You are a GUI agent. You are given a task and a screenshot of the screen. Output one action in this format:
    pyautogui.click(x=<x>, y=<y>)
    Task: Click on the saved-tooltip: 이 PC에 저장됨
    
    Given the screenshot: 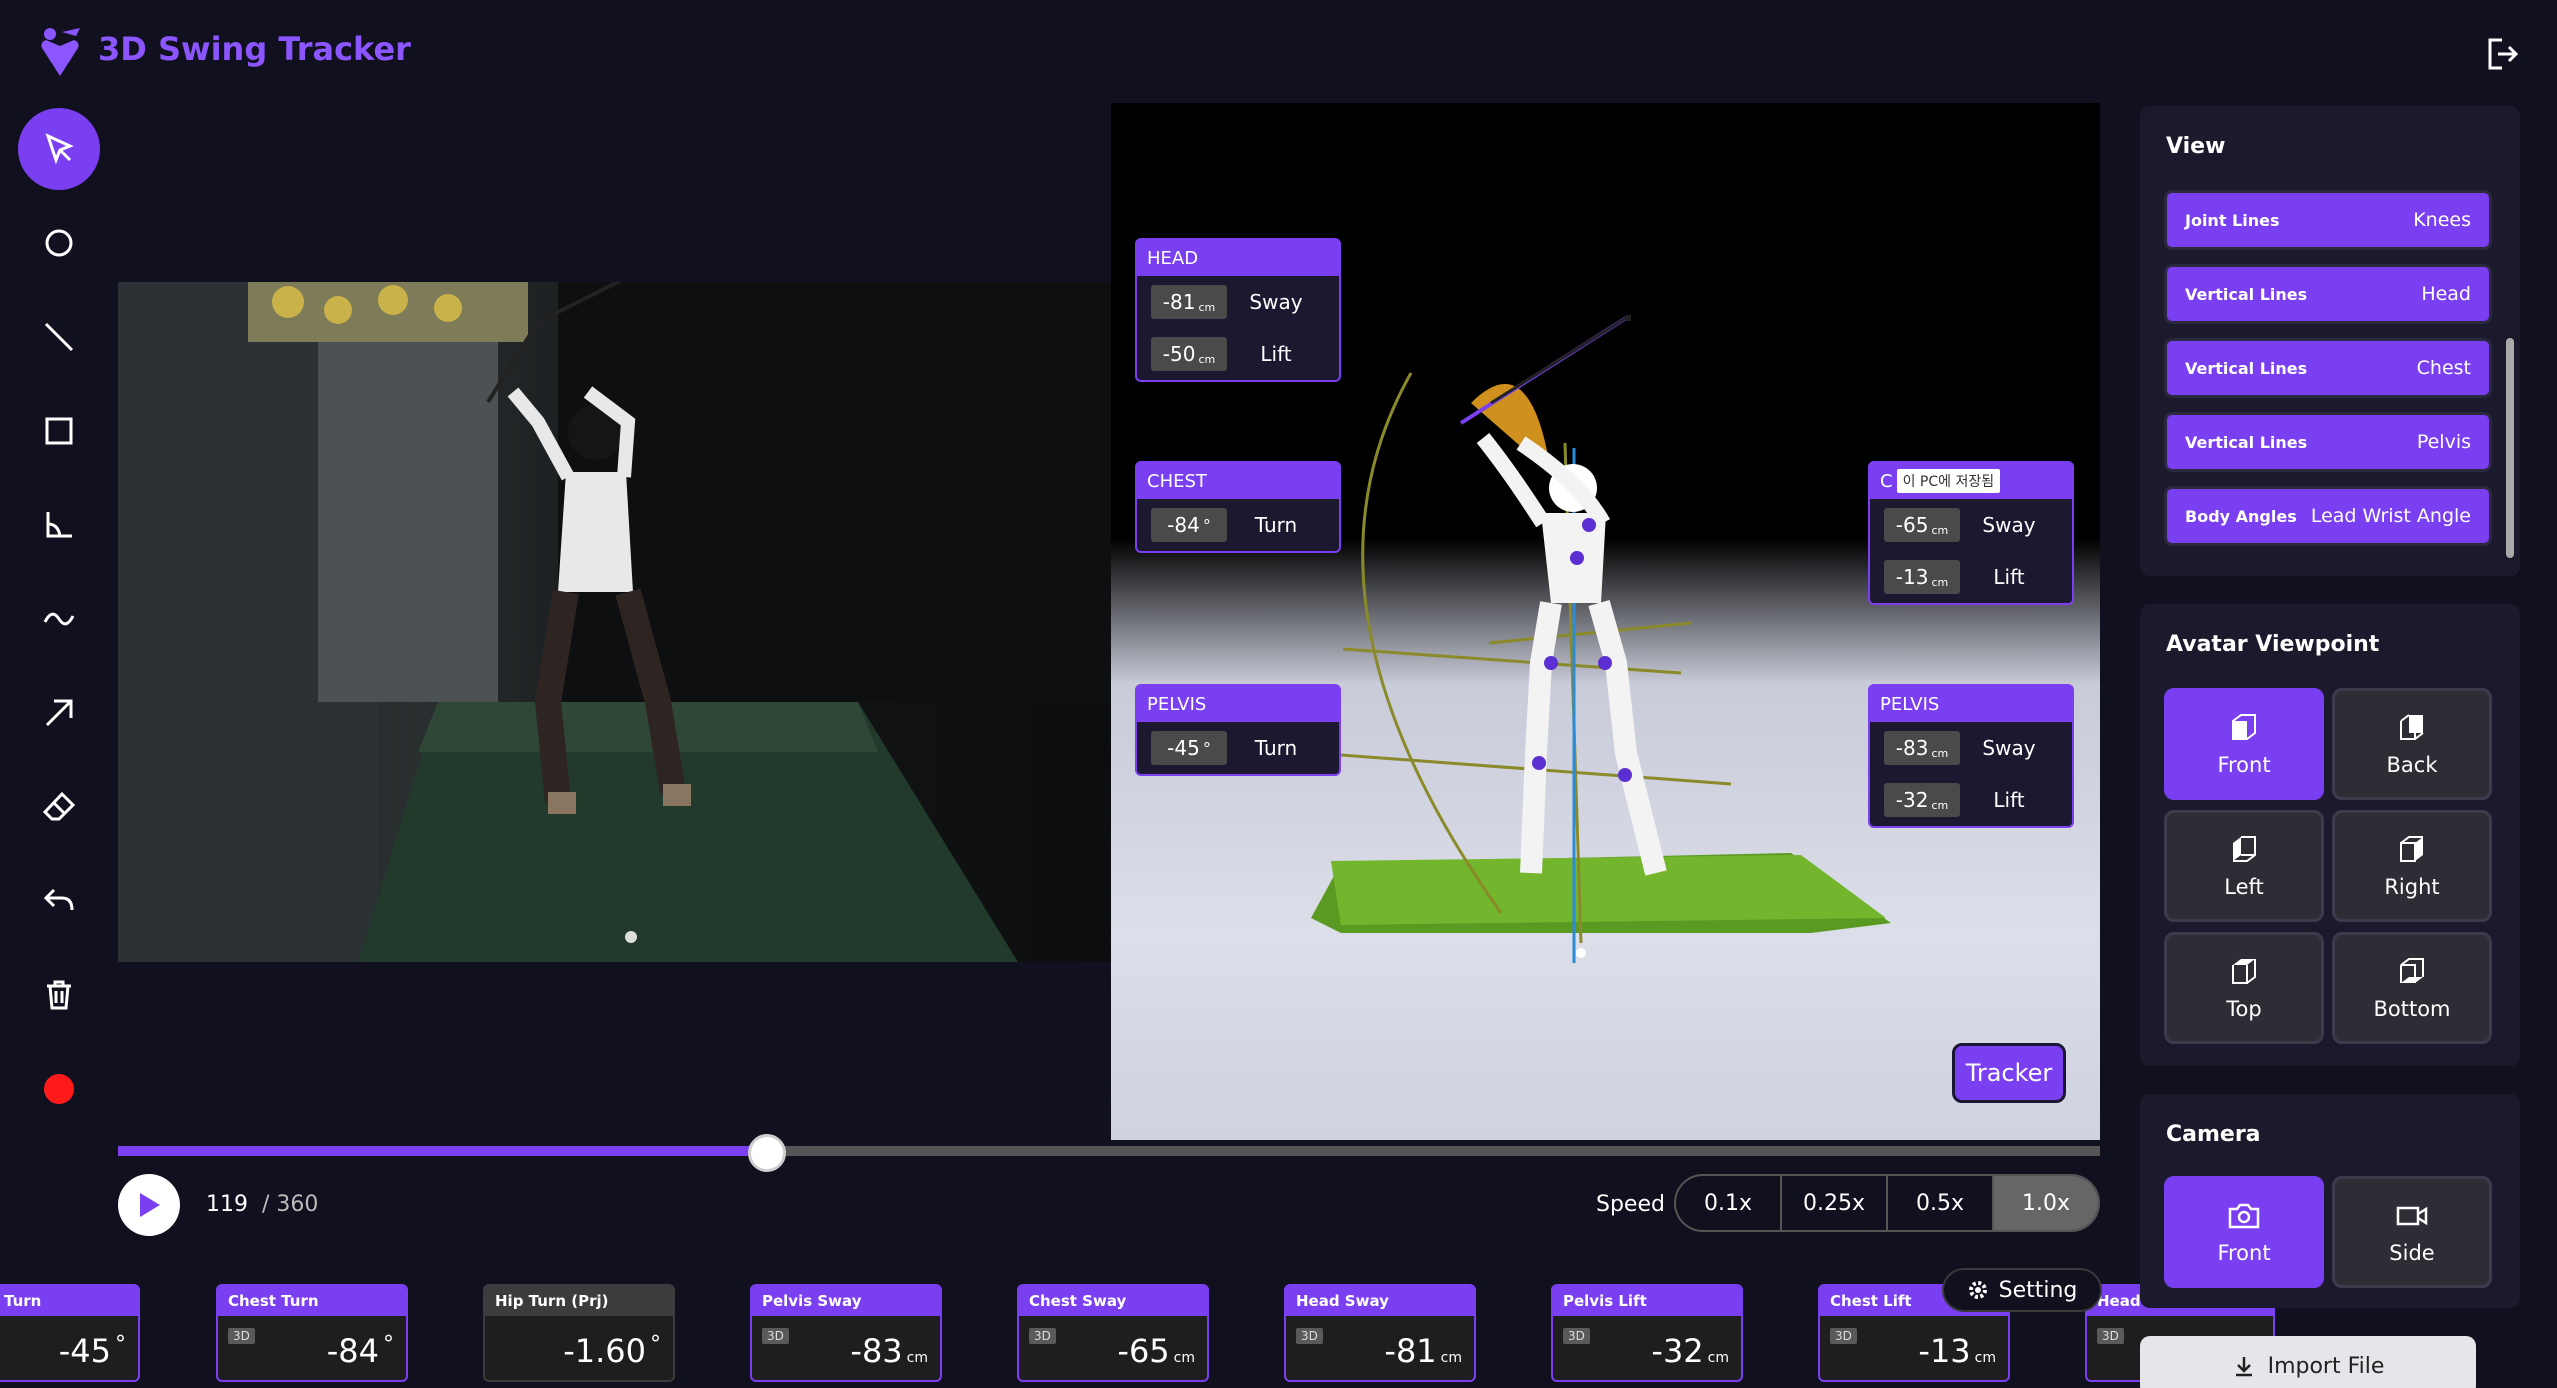 What is the action you would take?
    pyautogui.click(x=1948, y=481)
    